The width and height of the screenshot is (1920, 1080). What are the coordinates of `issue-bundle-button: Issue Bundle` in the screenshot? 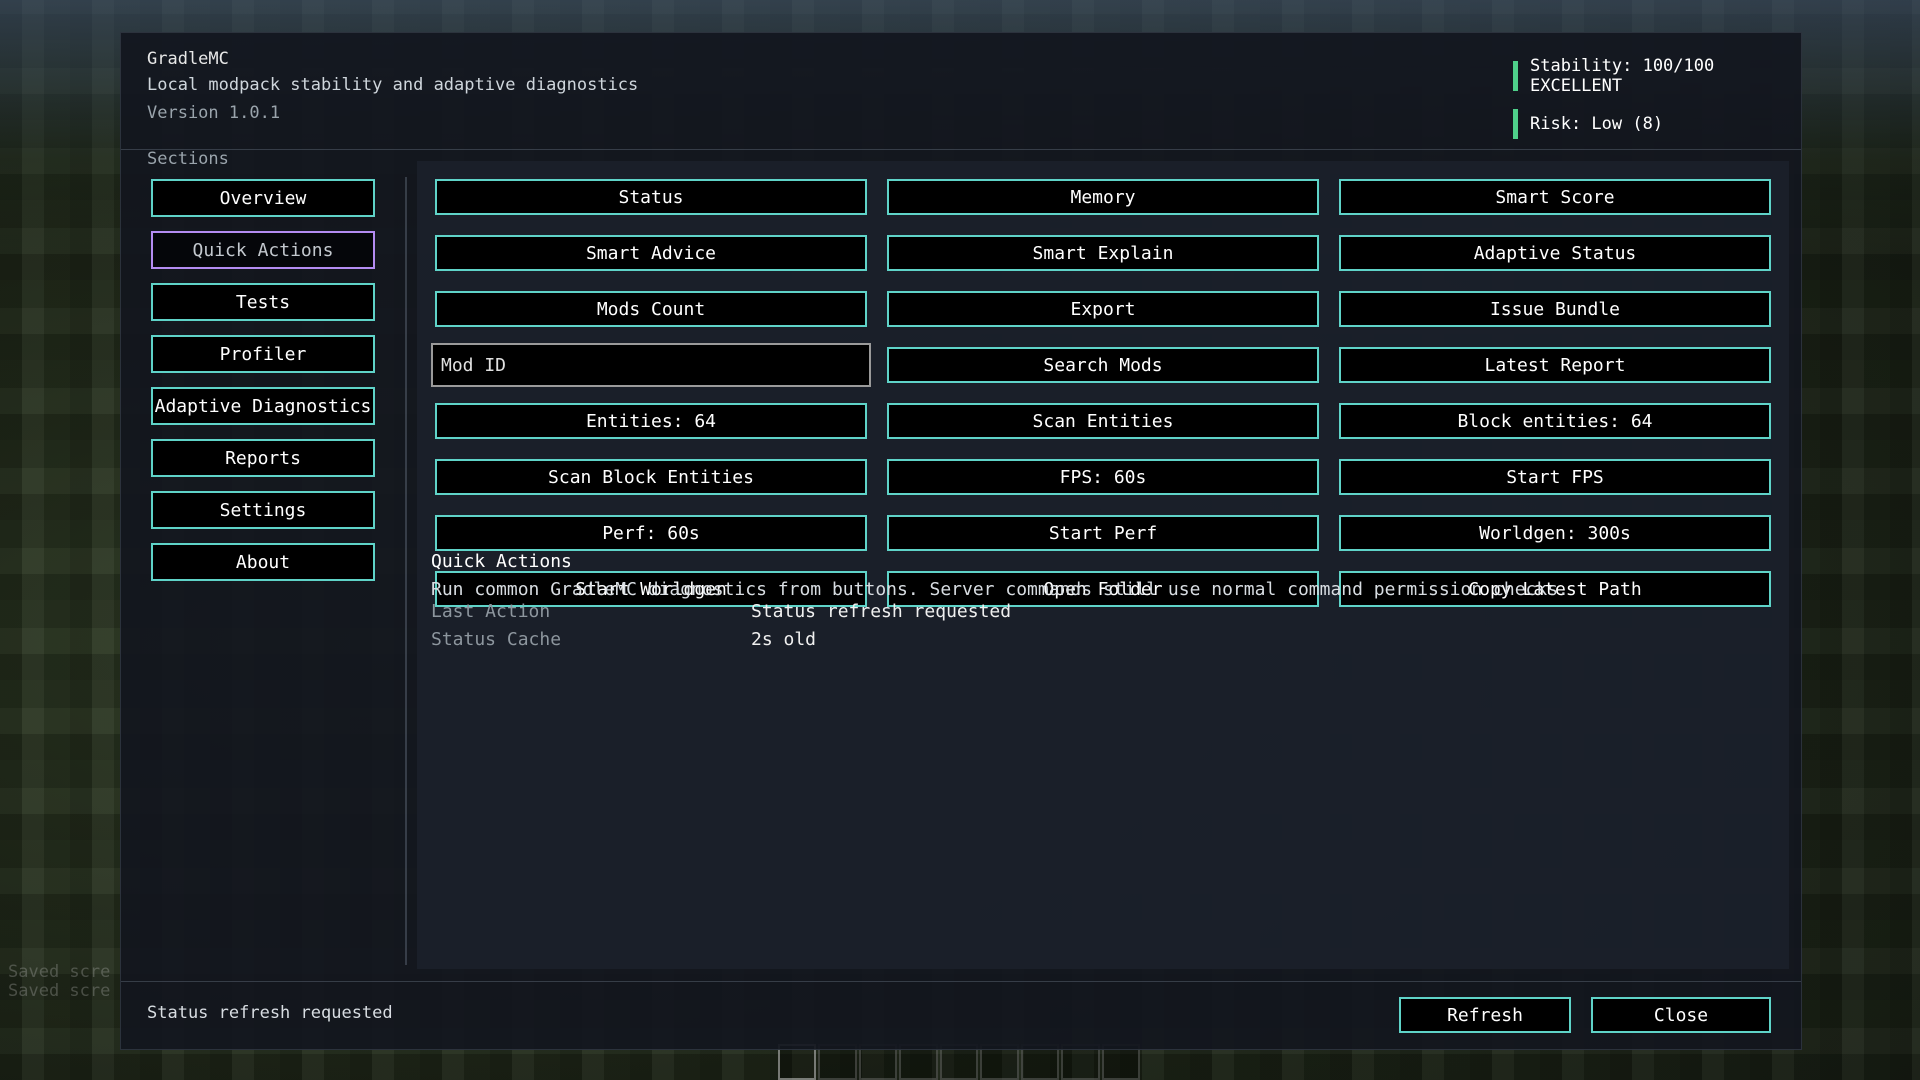 It's located at (1555, 309).